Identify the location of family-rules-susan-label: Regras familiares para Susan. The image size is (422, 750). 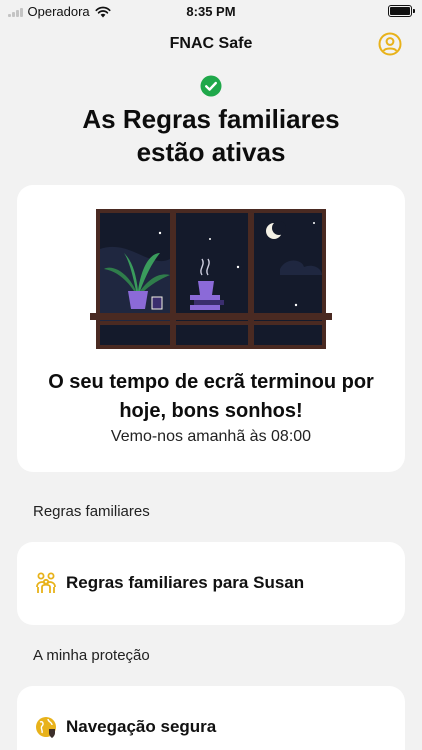
(185, 582).